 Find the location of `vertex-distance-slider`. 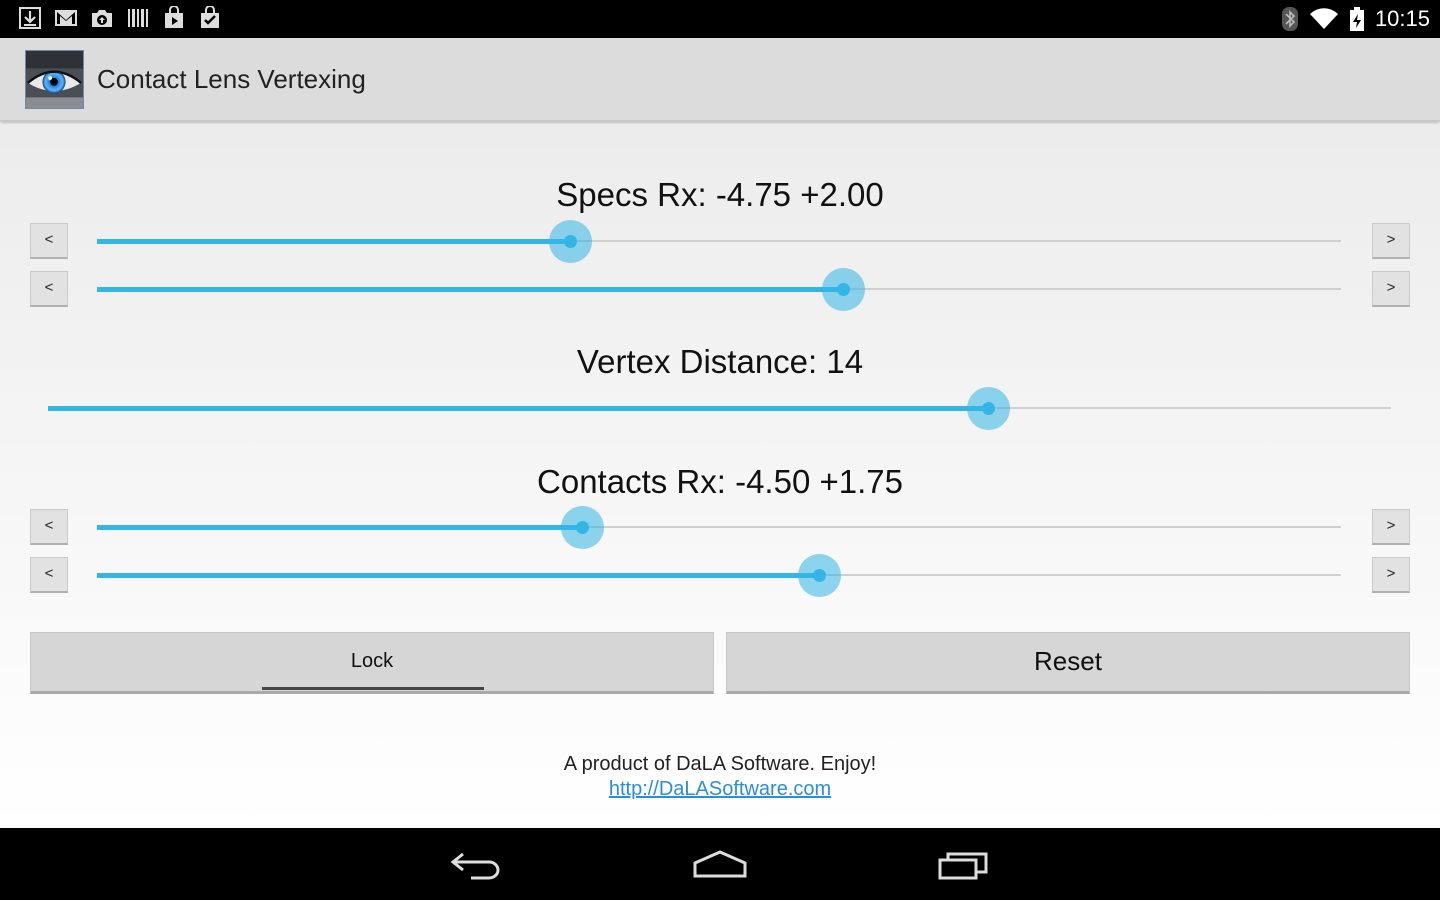

vertex-distance-slider is located at coordinates (719, 408).